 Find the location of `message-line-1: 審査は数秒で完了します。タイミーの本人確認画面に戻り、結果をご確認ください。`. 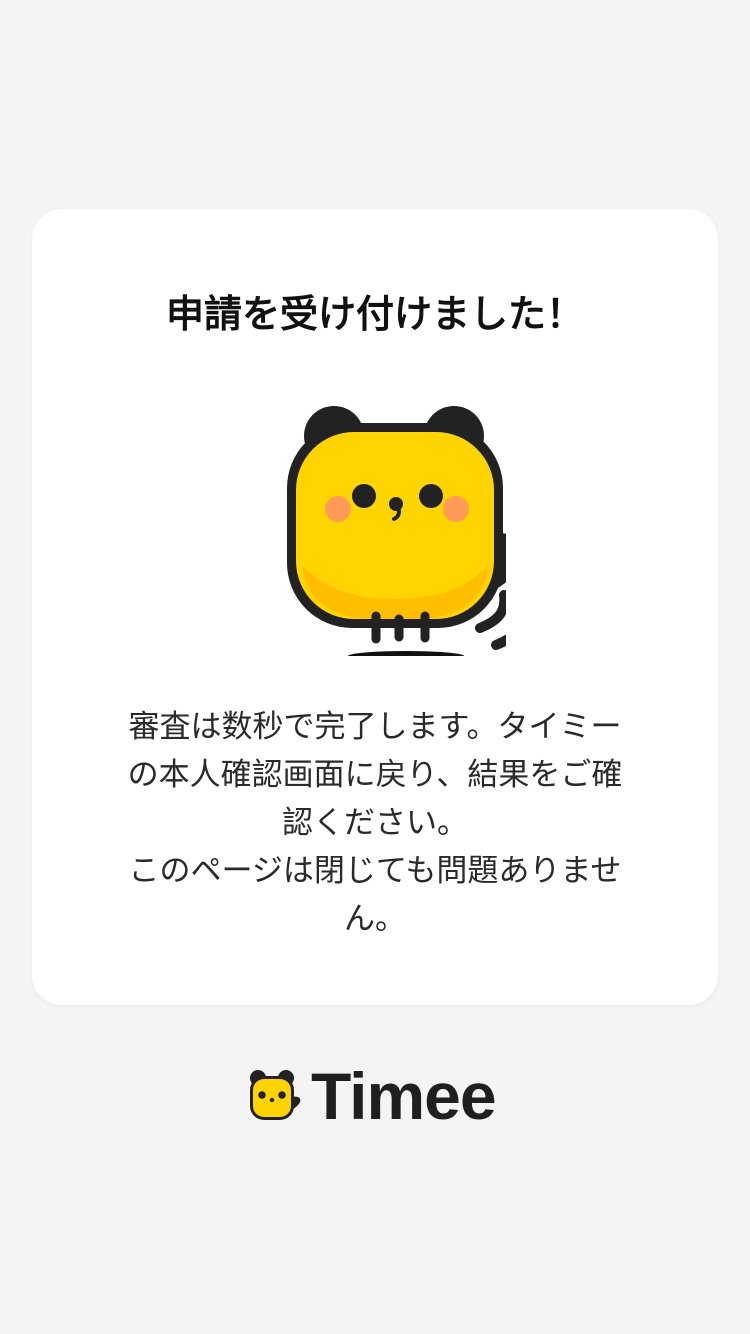

message-line-1: 審査は数秒で完了します。タイミーの本人確認画面に戻り、結果をご確認ください。 is located at coordinates (375, 775).